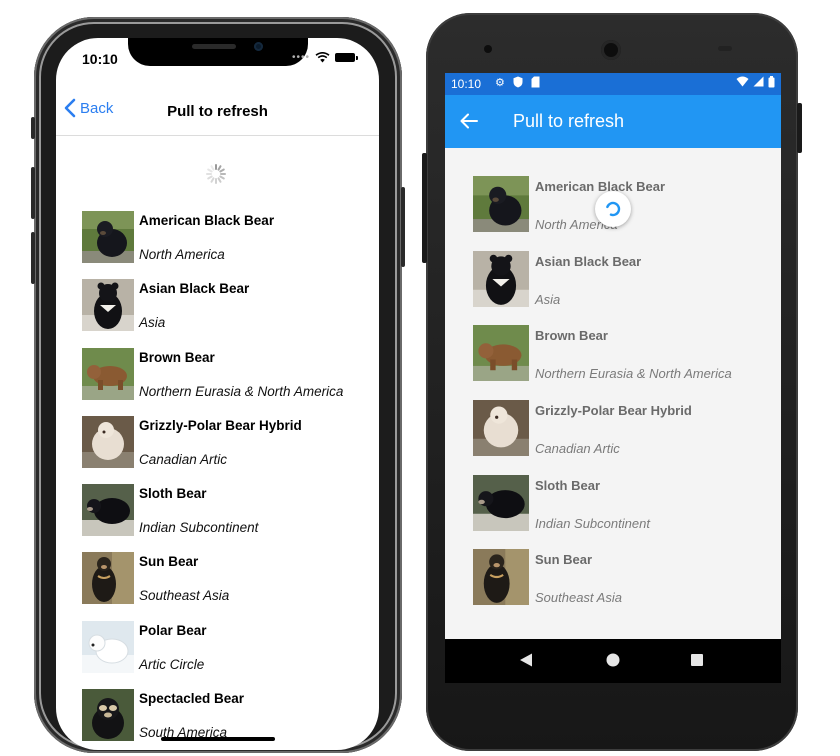 The height and width of the screenshot is (756, 840). I want to click on recents-square-icon, so click(697, 660).